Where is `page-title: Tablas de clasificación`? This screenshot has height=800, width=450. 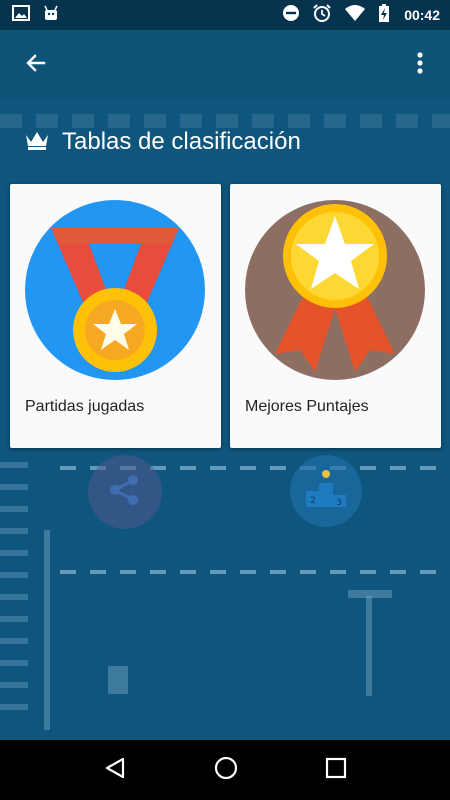
page-title: Tablas de clasificación is located at coordinates (181, 141).